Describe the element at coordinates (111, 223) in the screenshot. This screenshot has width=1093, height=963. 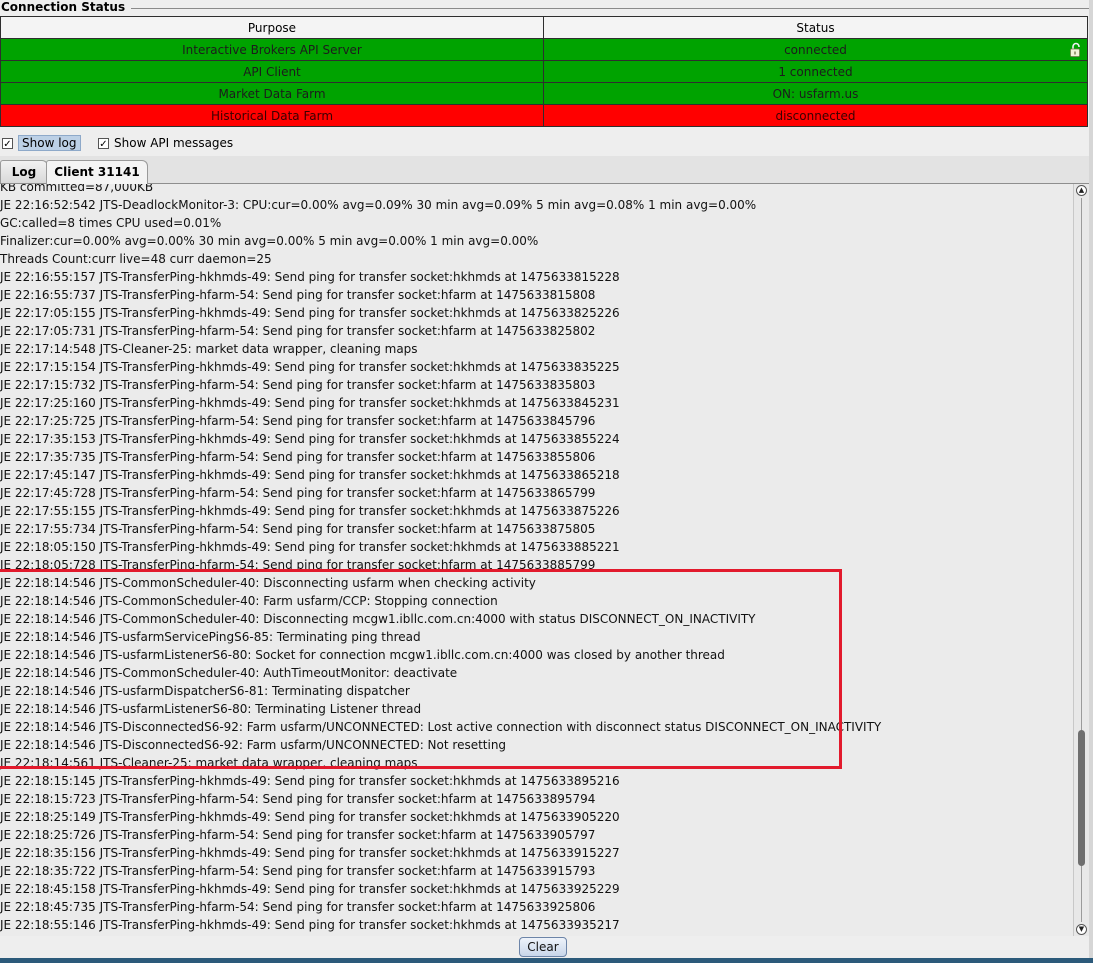
I see `log-line: GC:called=8 times CPU used=0.01%` at that location.